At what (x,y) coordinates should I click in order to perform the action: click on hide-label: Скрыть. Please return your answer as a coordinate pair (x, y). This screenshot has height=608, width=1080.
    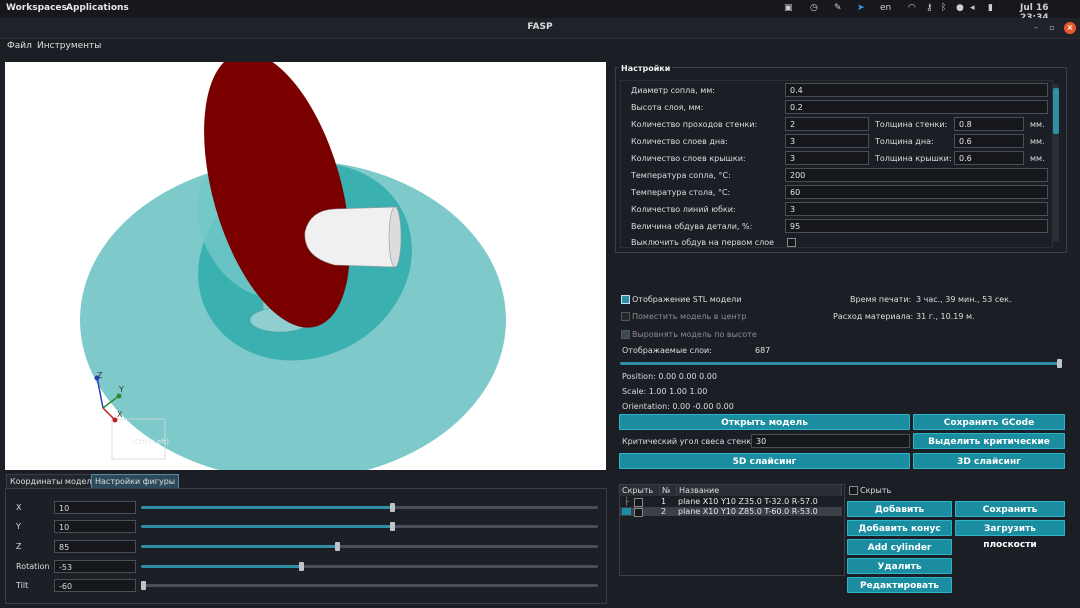
    Looking at the image, I should click on (875, 490).